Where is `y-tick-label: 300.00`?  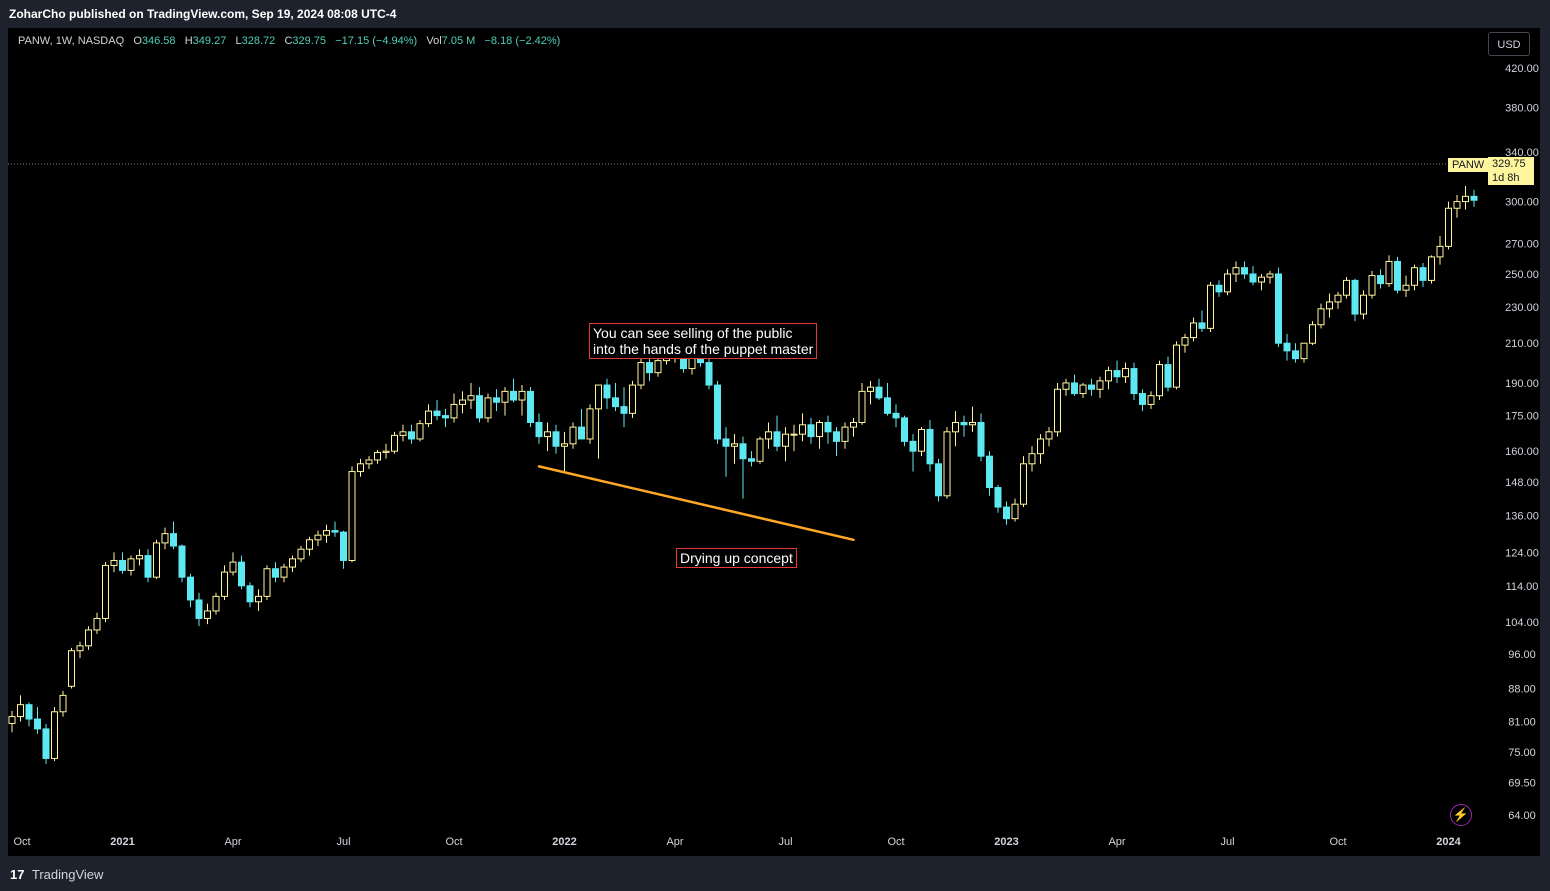
y-tick-label: 300.00 is located at coordinates (1522, 203).